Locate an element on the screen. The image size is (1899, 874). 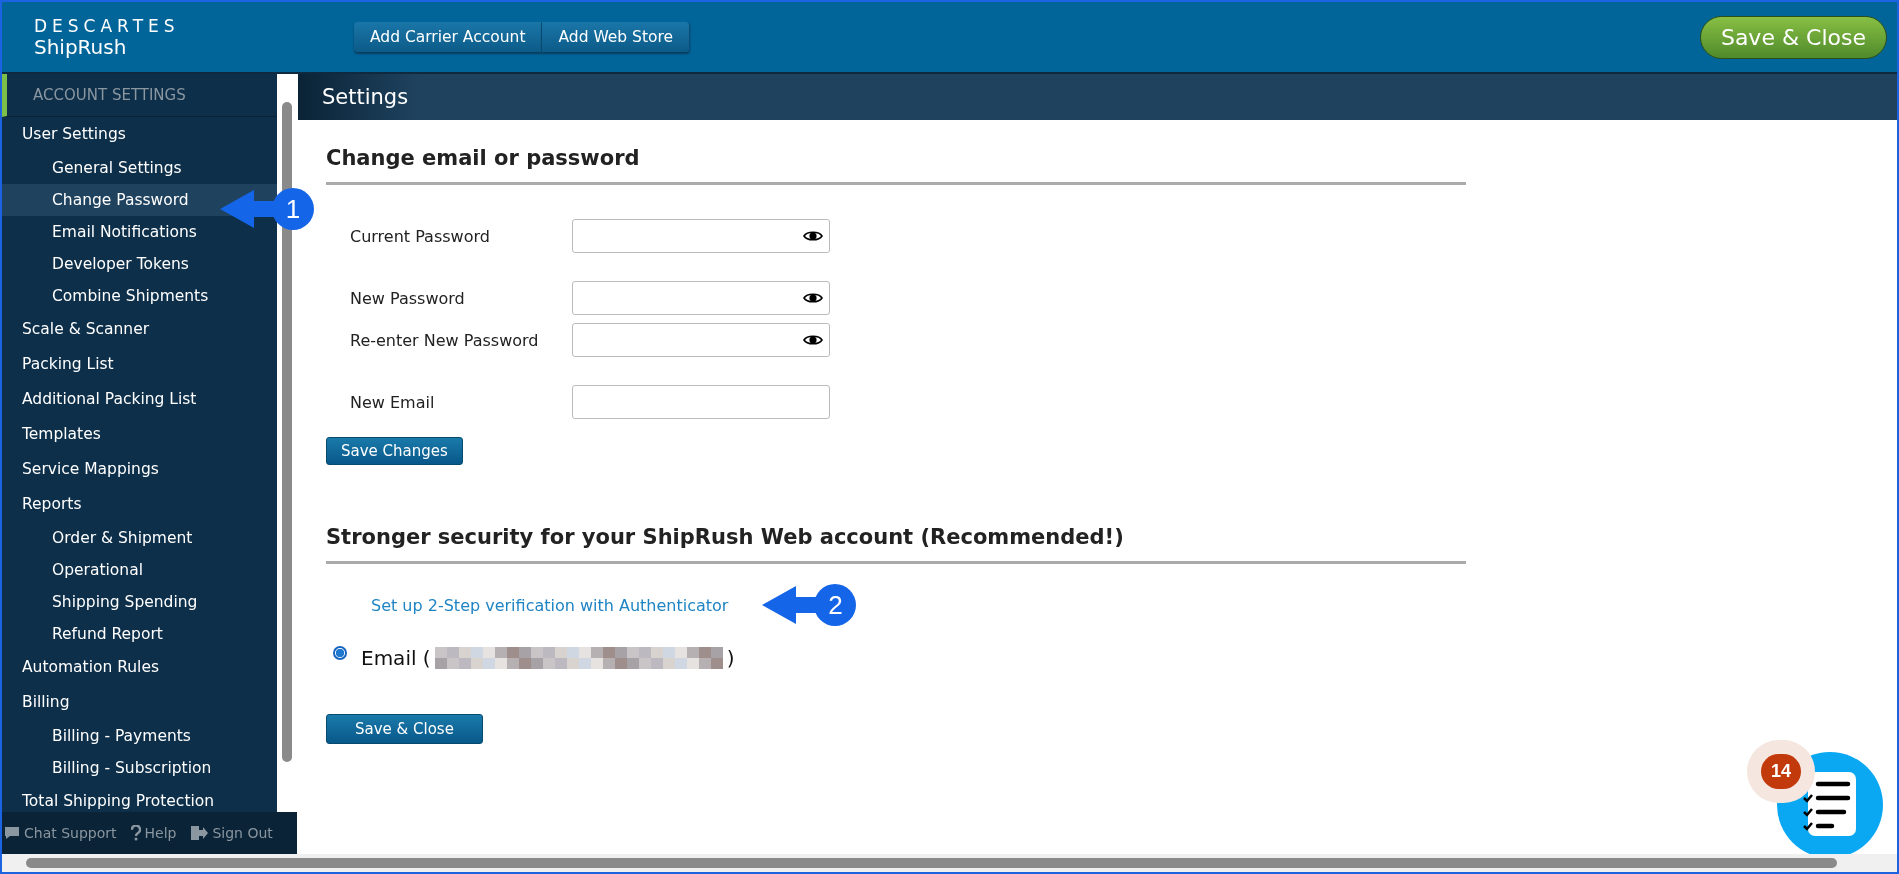
sidebar-subitem: Billing - Subscription is located at coordinates (139, 768).